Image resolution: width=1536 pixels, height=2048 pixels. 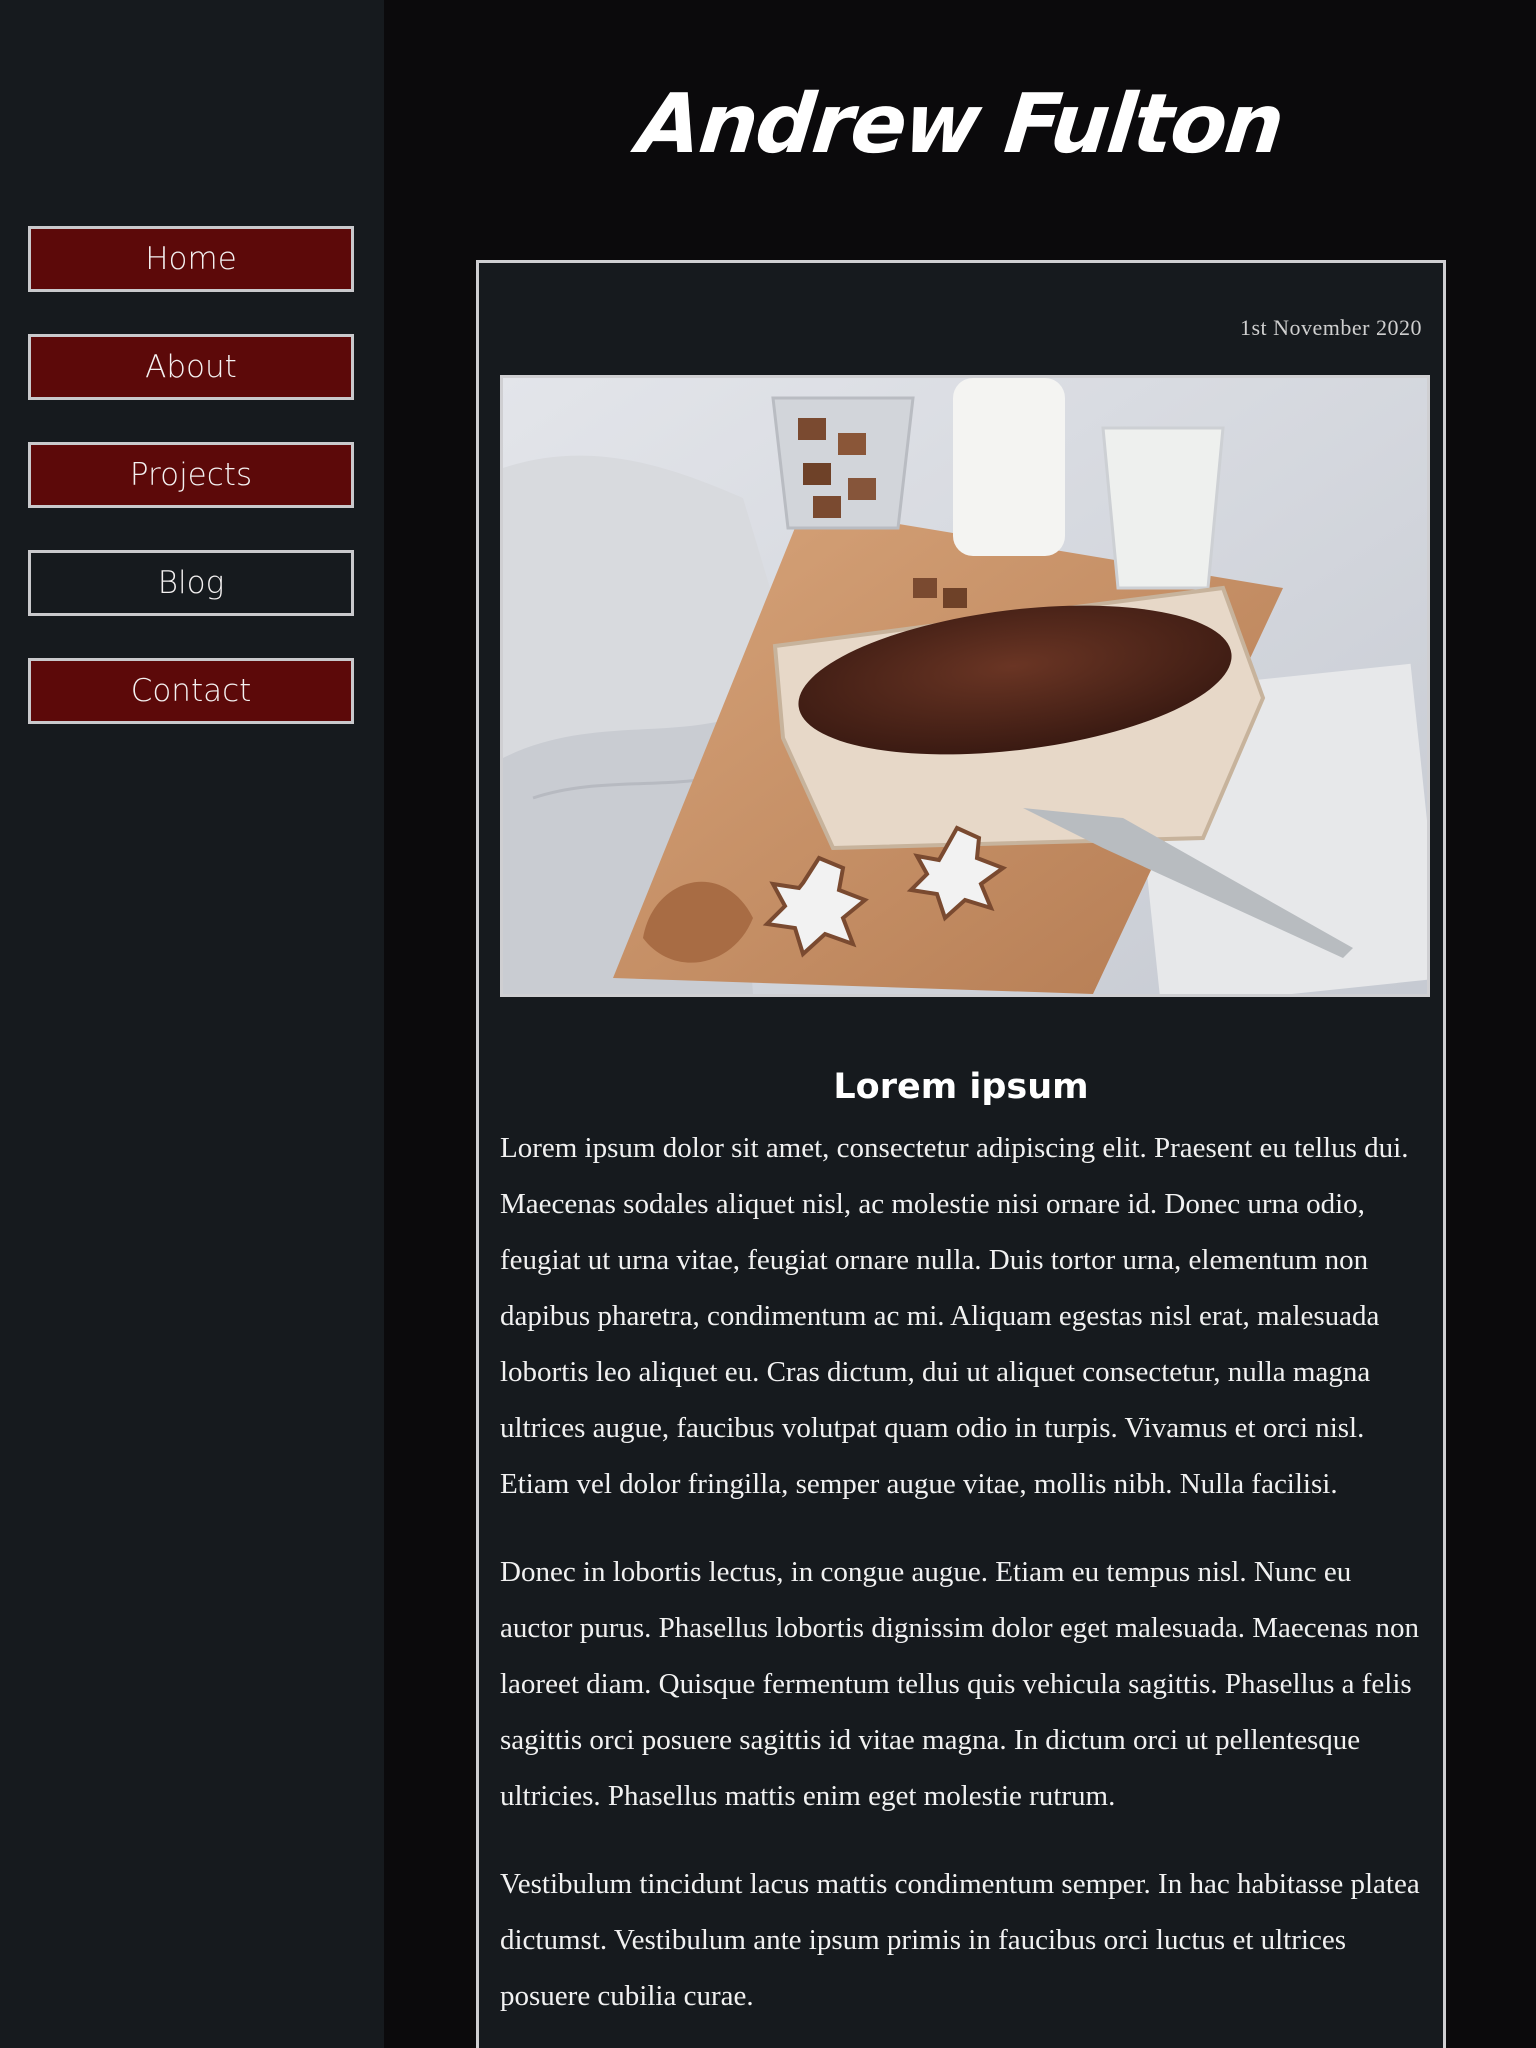 I want to click on nav-projects-button: Projects, so click(x=191, y=475).